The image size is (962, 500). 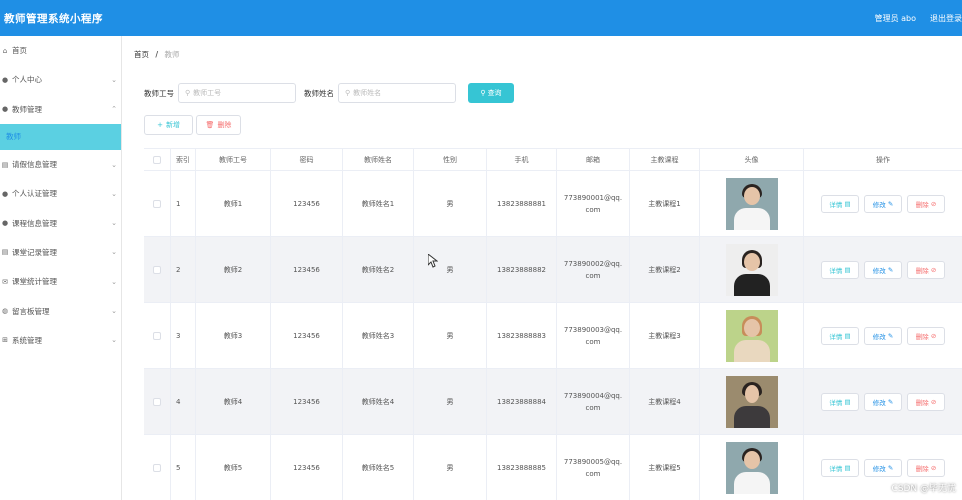 What do you see at coordinates (593, 467) in the screenshot?
I see `cell-email: 773890005@qq.com` at bounding box center [593, 467].